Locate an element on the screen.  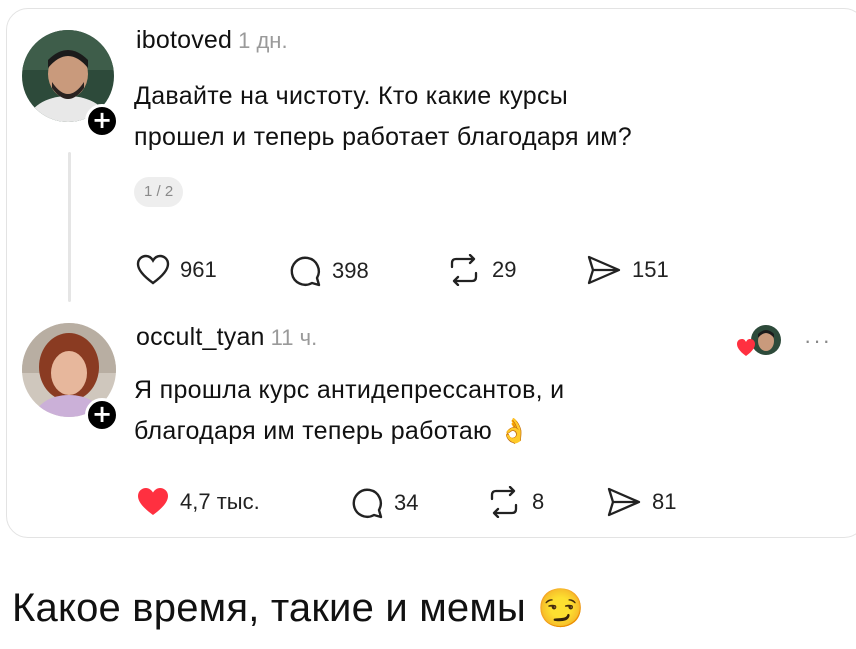
reply-text-line: благодаря им теперь работаю 👌 is located at coordinates (349, 431).